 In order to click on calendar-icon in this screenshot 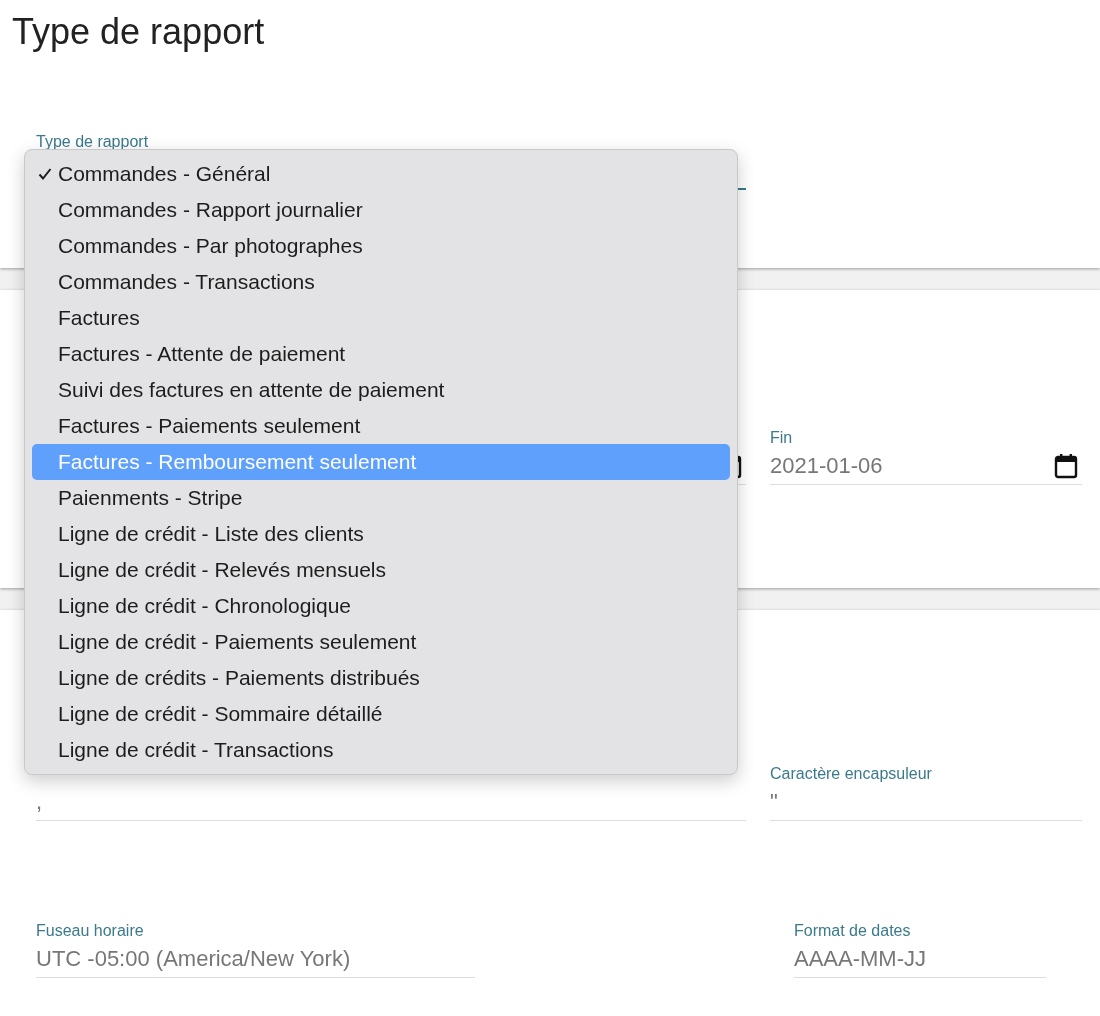, I will do `click(1066, 466)`.